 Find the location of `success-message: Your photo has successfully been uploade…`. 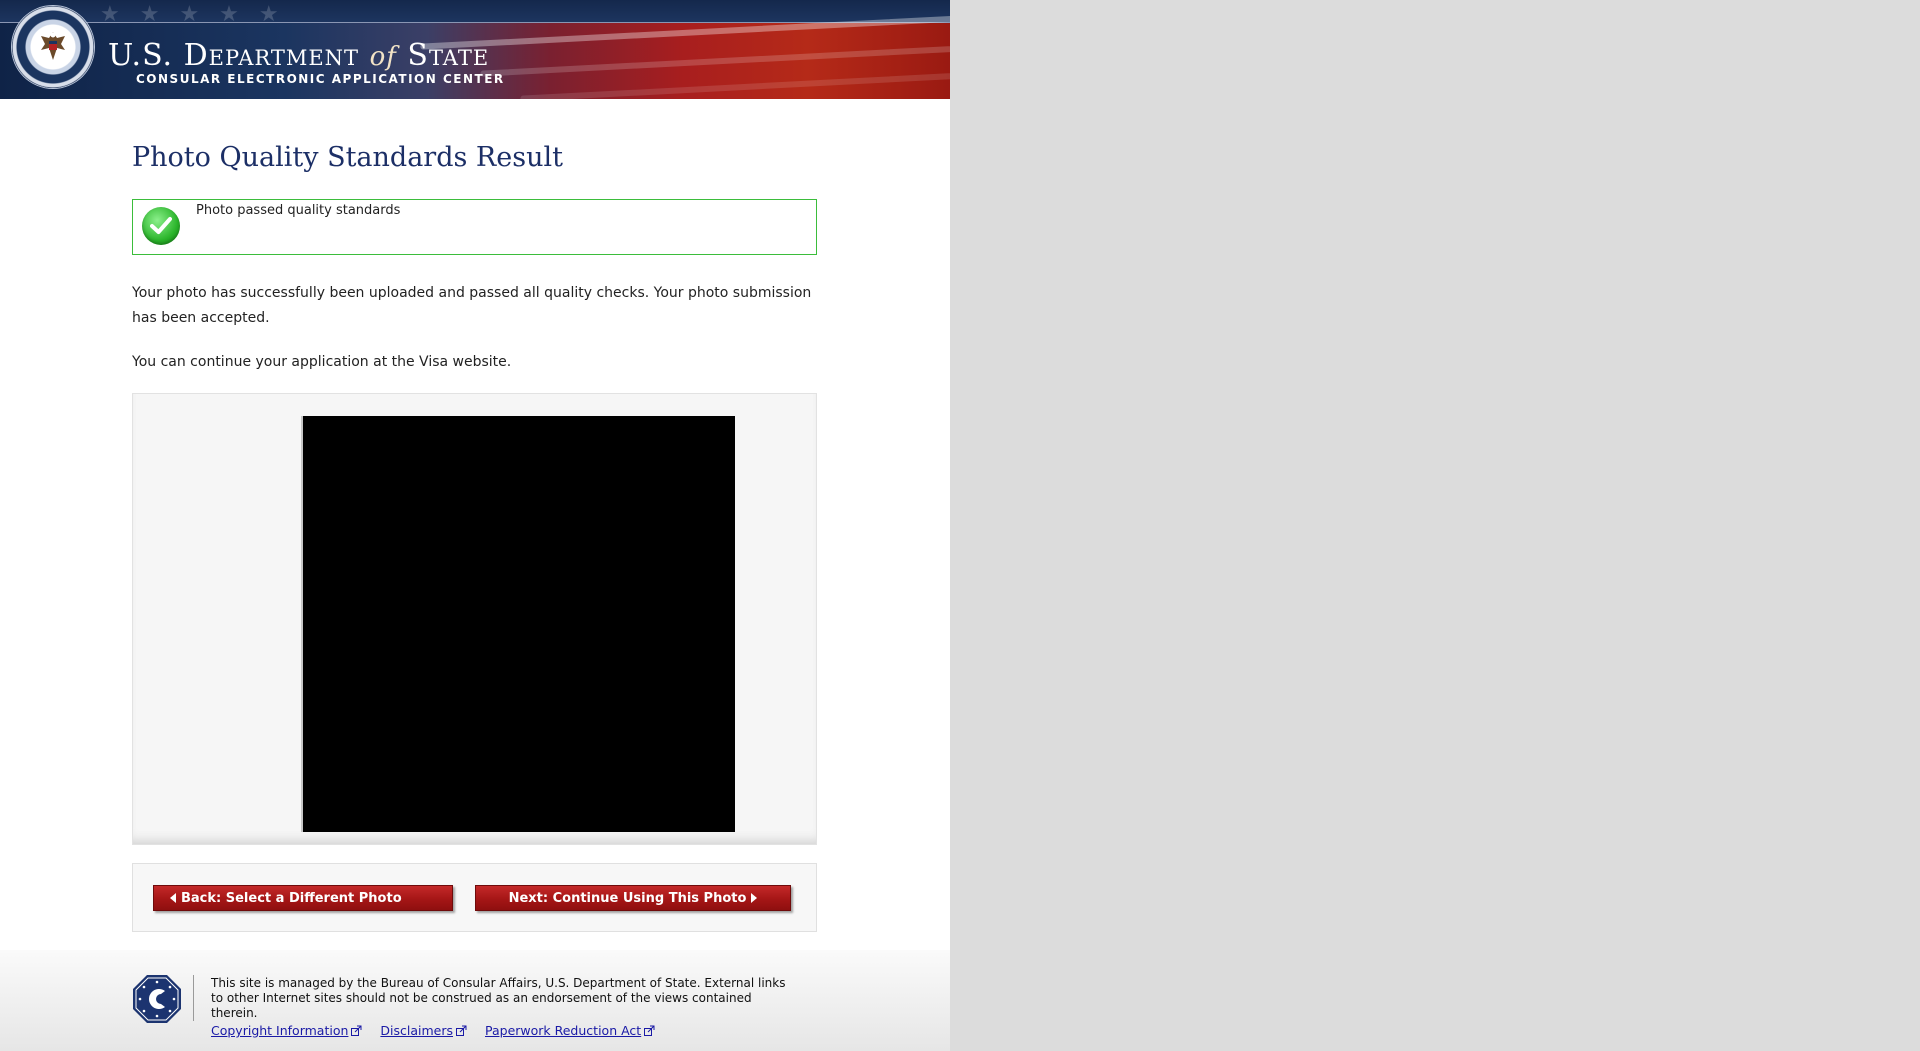

success-message: Your photo has successfully been uploade… is located at coordinates (472, 305).